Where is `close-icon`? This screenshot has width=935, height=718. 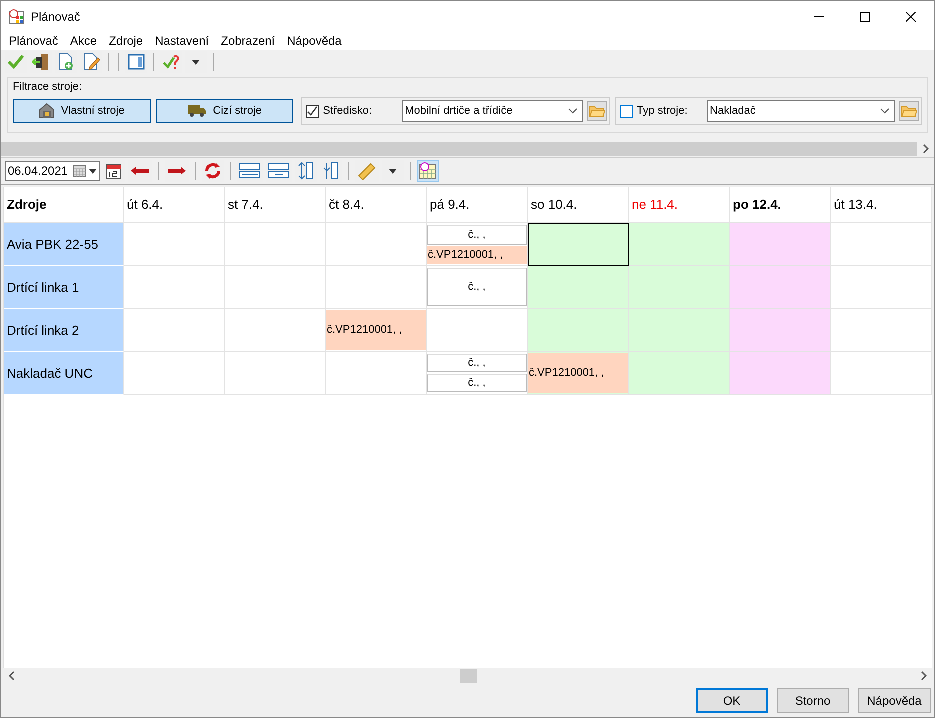
close-icon is located at coordinates (911, 17).